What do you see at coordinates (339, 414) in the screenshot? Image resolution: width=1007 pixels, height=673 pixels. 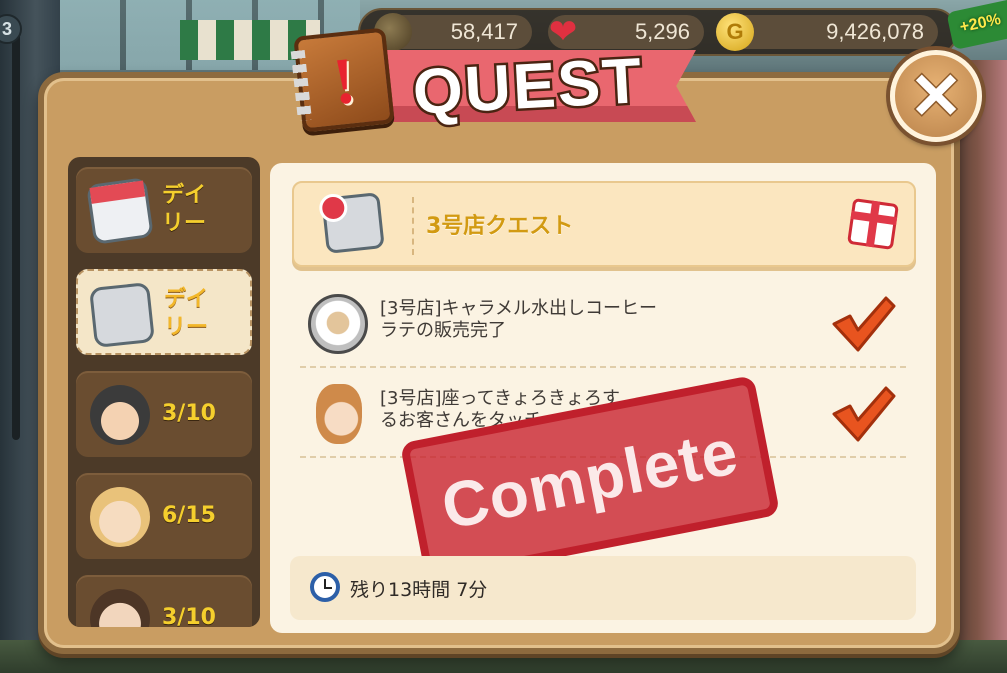 I see `girl-face-icon` at bounding box center [339, 414].